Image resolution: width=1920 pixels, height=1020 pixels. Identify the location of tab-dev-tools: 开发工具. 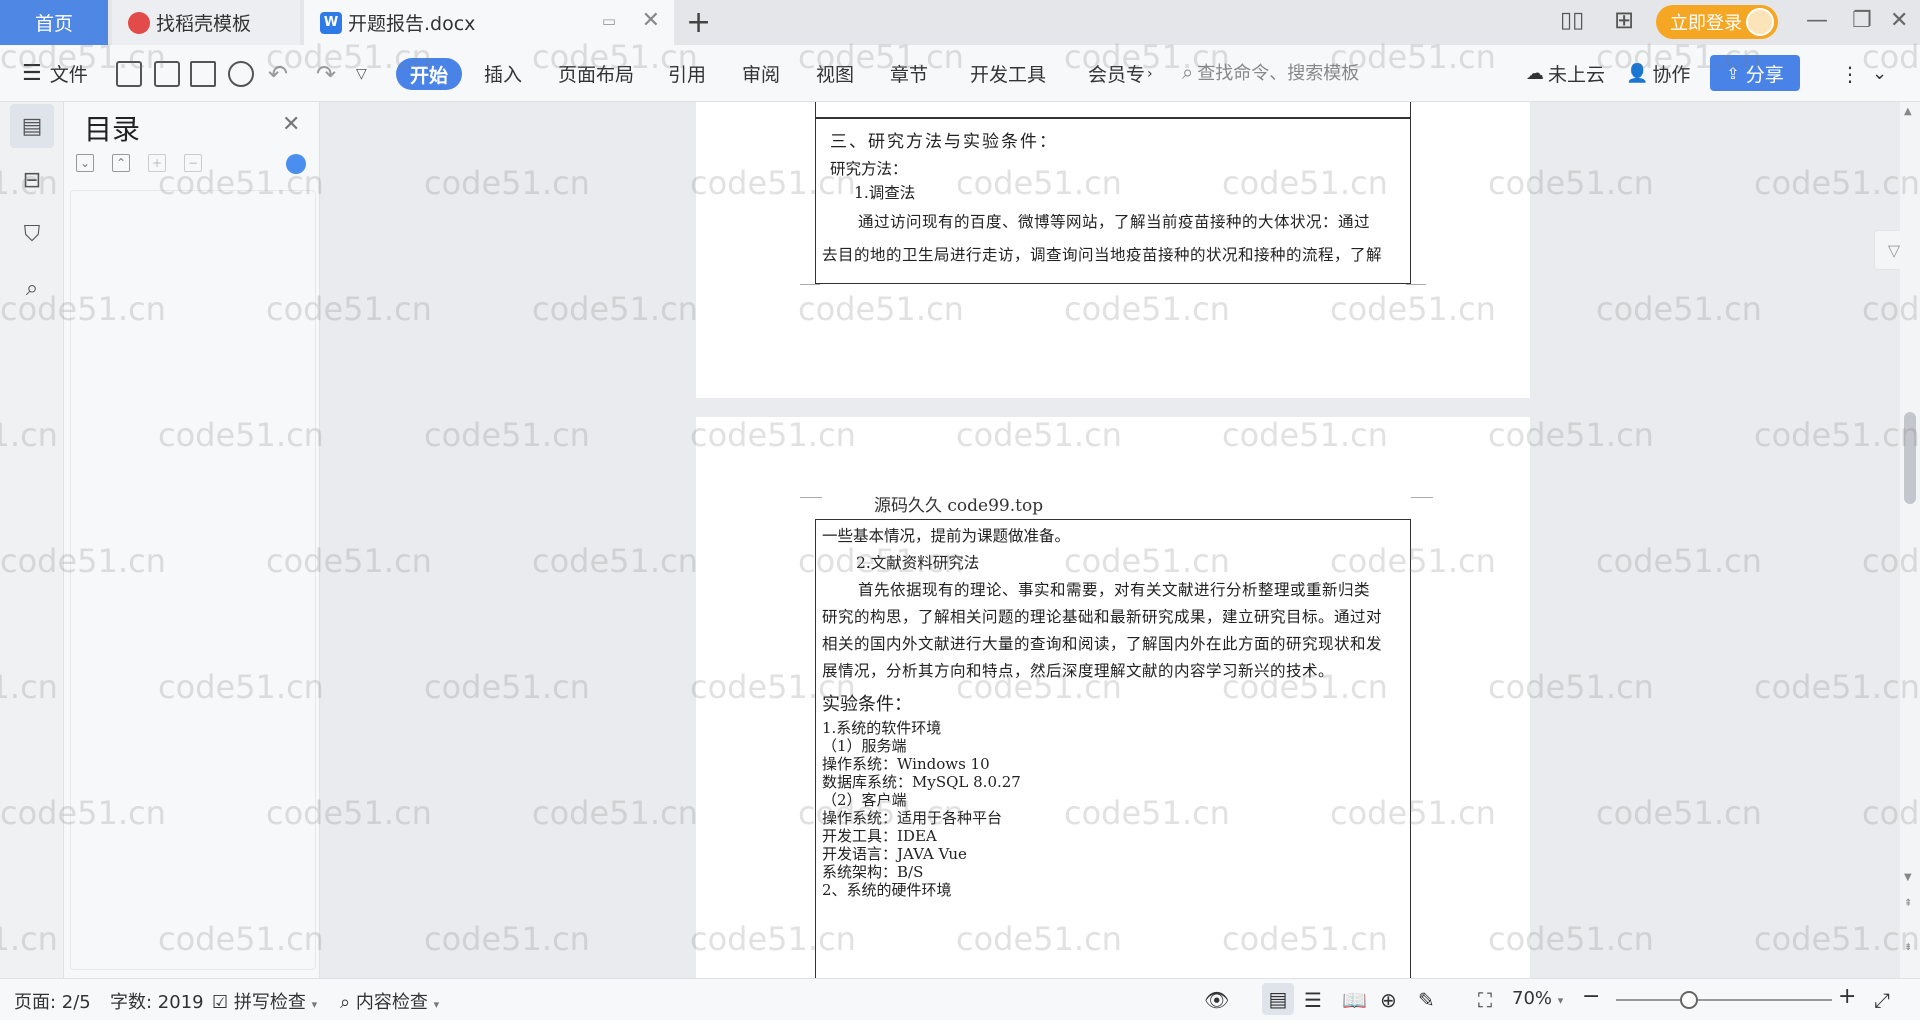
(1008, 73).